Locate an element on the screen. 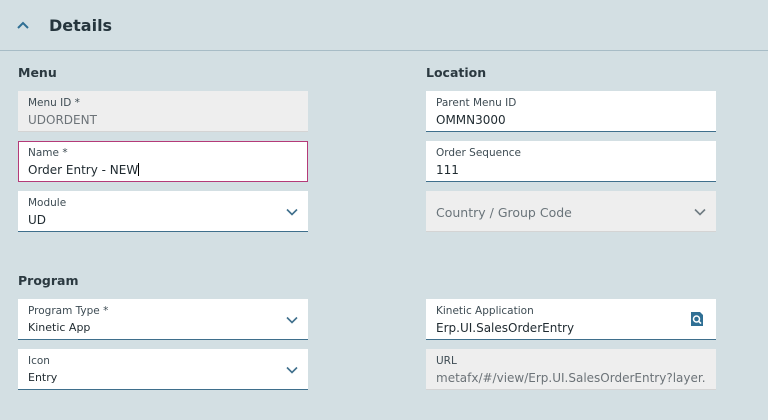 This screenshot has height=420, width=768. country-group-code-placeholder: Country / Group Code is located at coordinates (504, 212).